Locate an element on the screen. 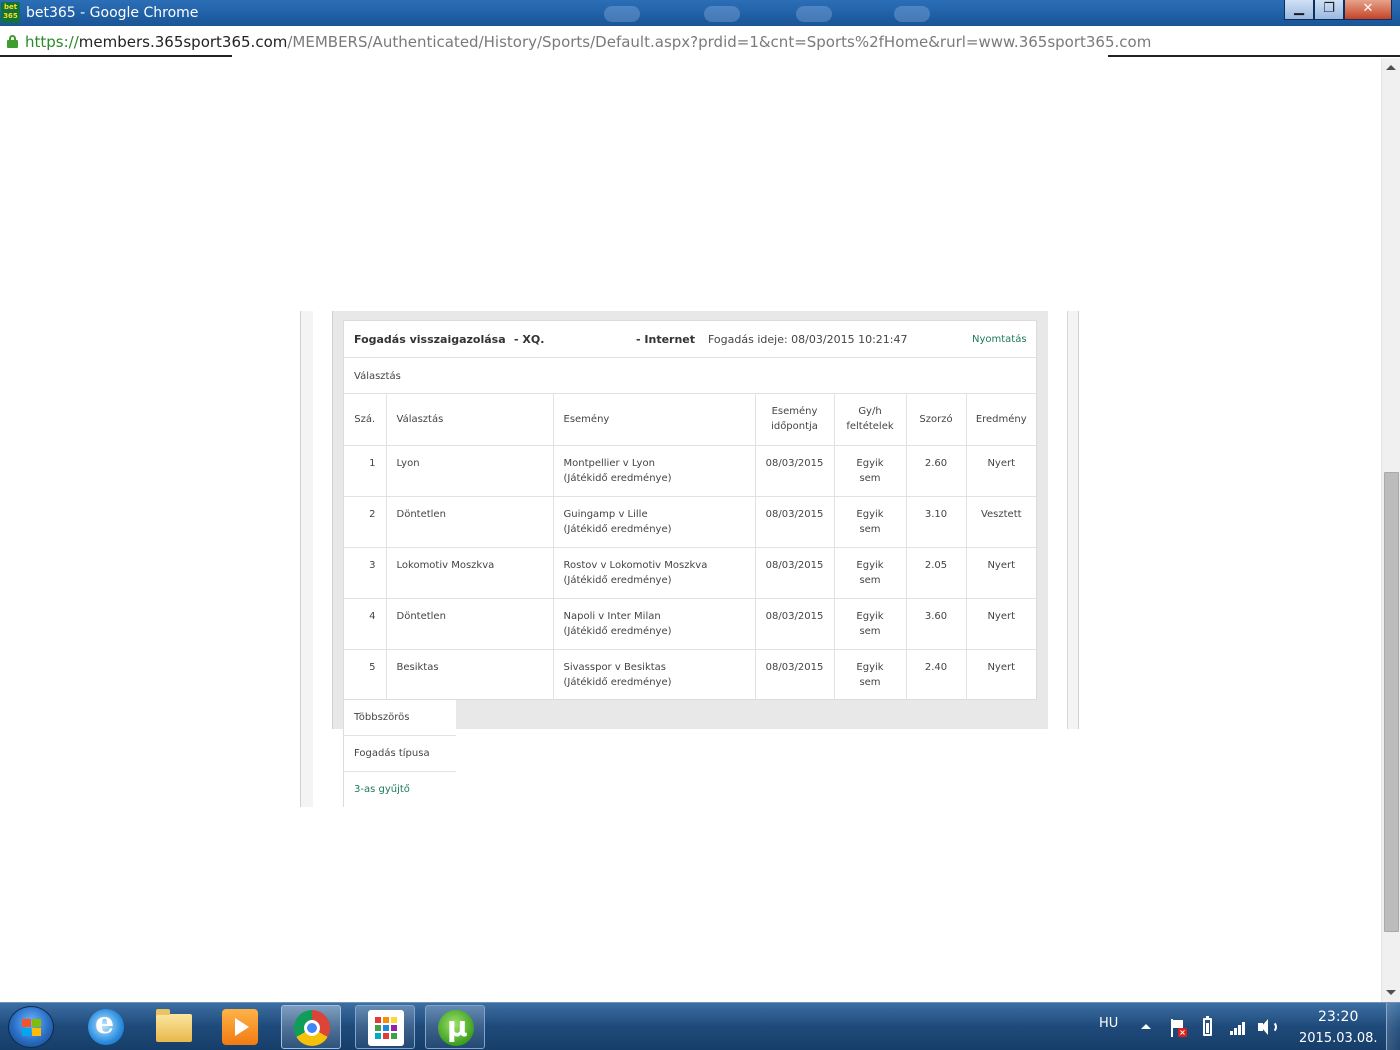  show-hidden-icons-arrow-icon is located at coordinates (1146, 1026).